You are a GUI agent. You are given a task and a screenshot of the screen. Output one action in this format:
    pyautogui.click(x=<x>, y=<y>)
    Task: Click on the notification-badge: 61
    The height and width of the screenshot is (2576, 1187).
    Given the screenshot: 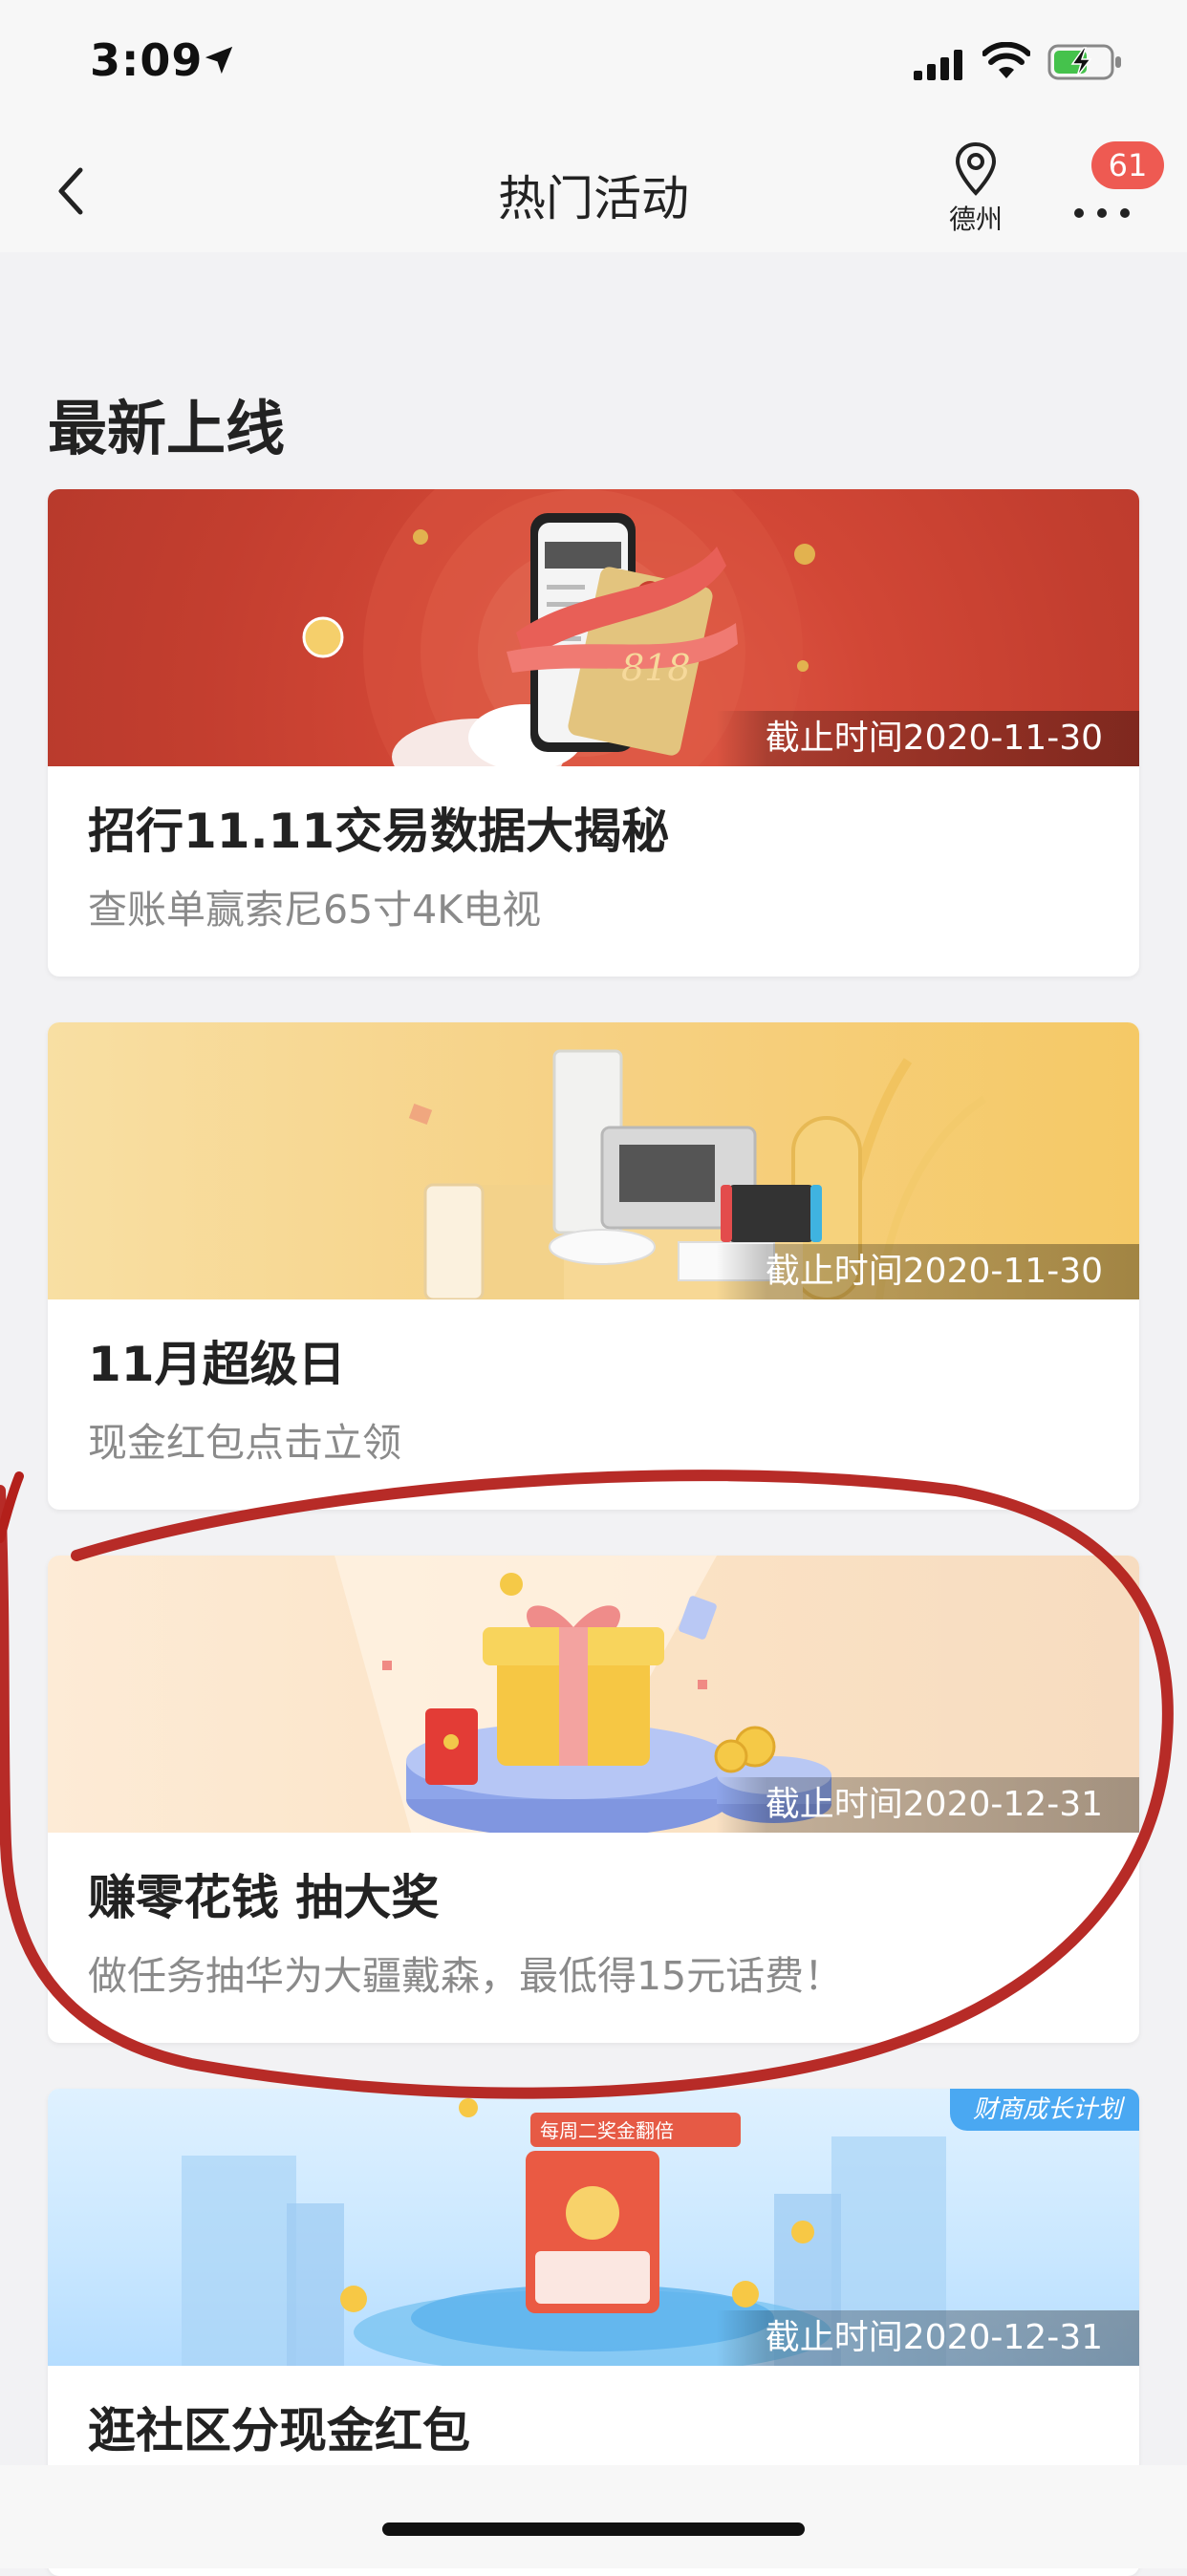 What is the action you would take?
    pyautogui.click(x=1127, y=165)
    